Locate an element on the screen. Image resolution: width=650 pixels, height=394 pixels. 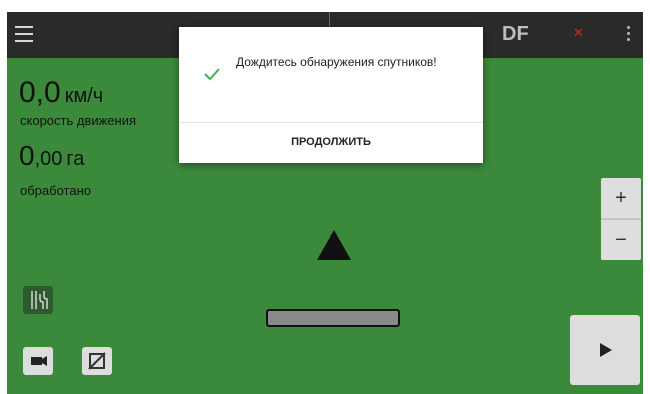
area-number-int: 0 is located at coordinates (27, 155).